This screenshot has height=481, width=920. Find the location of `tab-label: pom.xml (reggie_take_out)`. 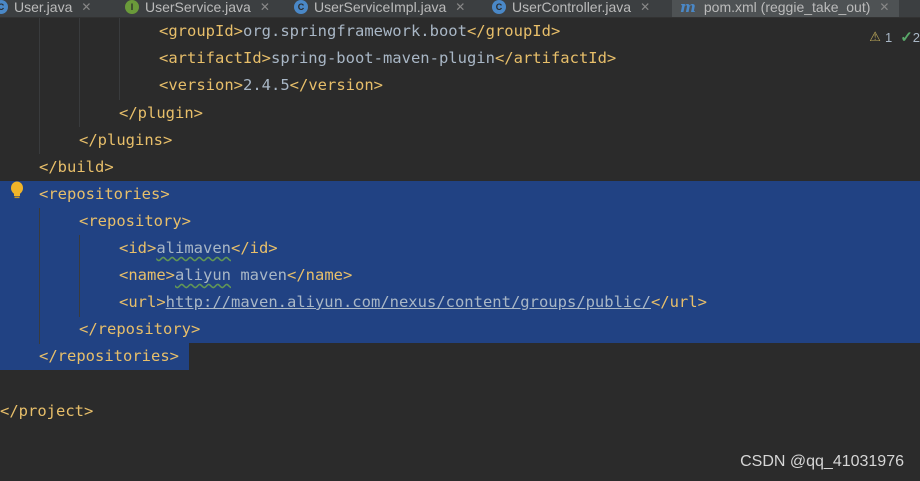

tab-label: pom.xml (reggie_take_out) is located at coordinates (787, 7).